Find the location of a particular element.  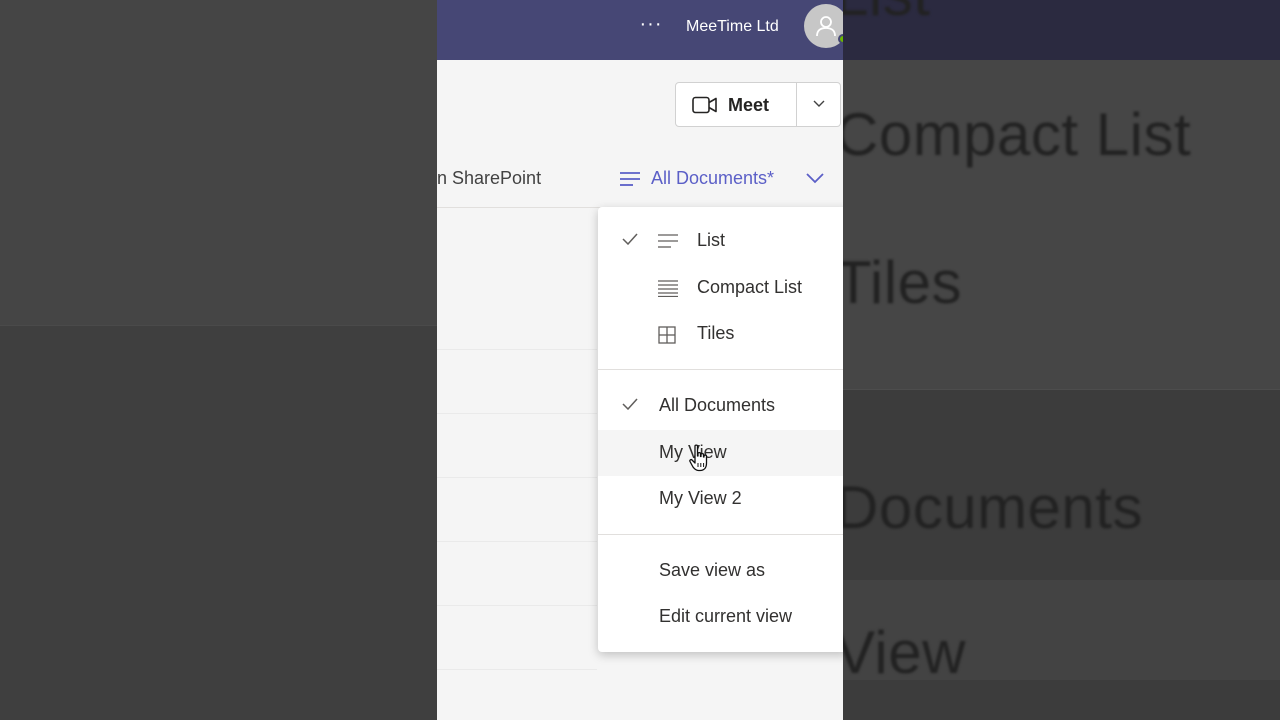

background-echo-text: Tiles is located at coordinates (902, 282).